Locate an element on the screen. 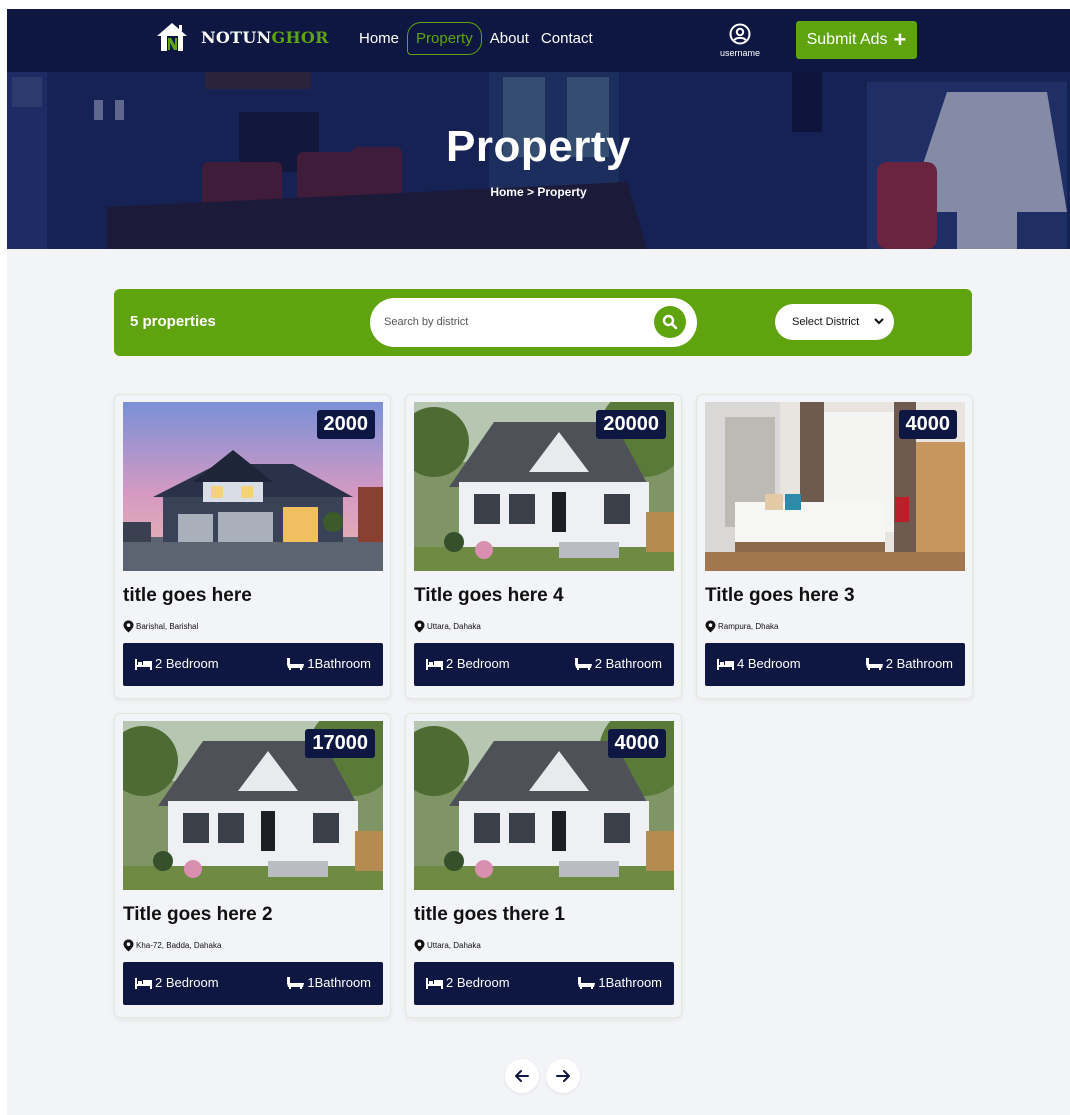 This screenshot has height=1115, width=1070. nav-property: Property is located at coordinates (444, 38).